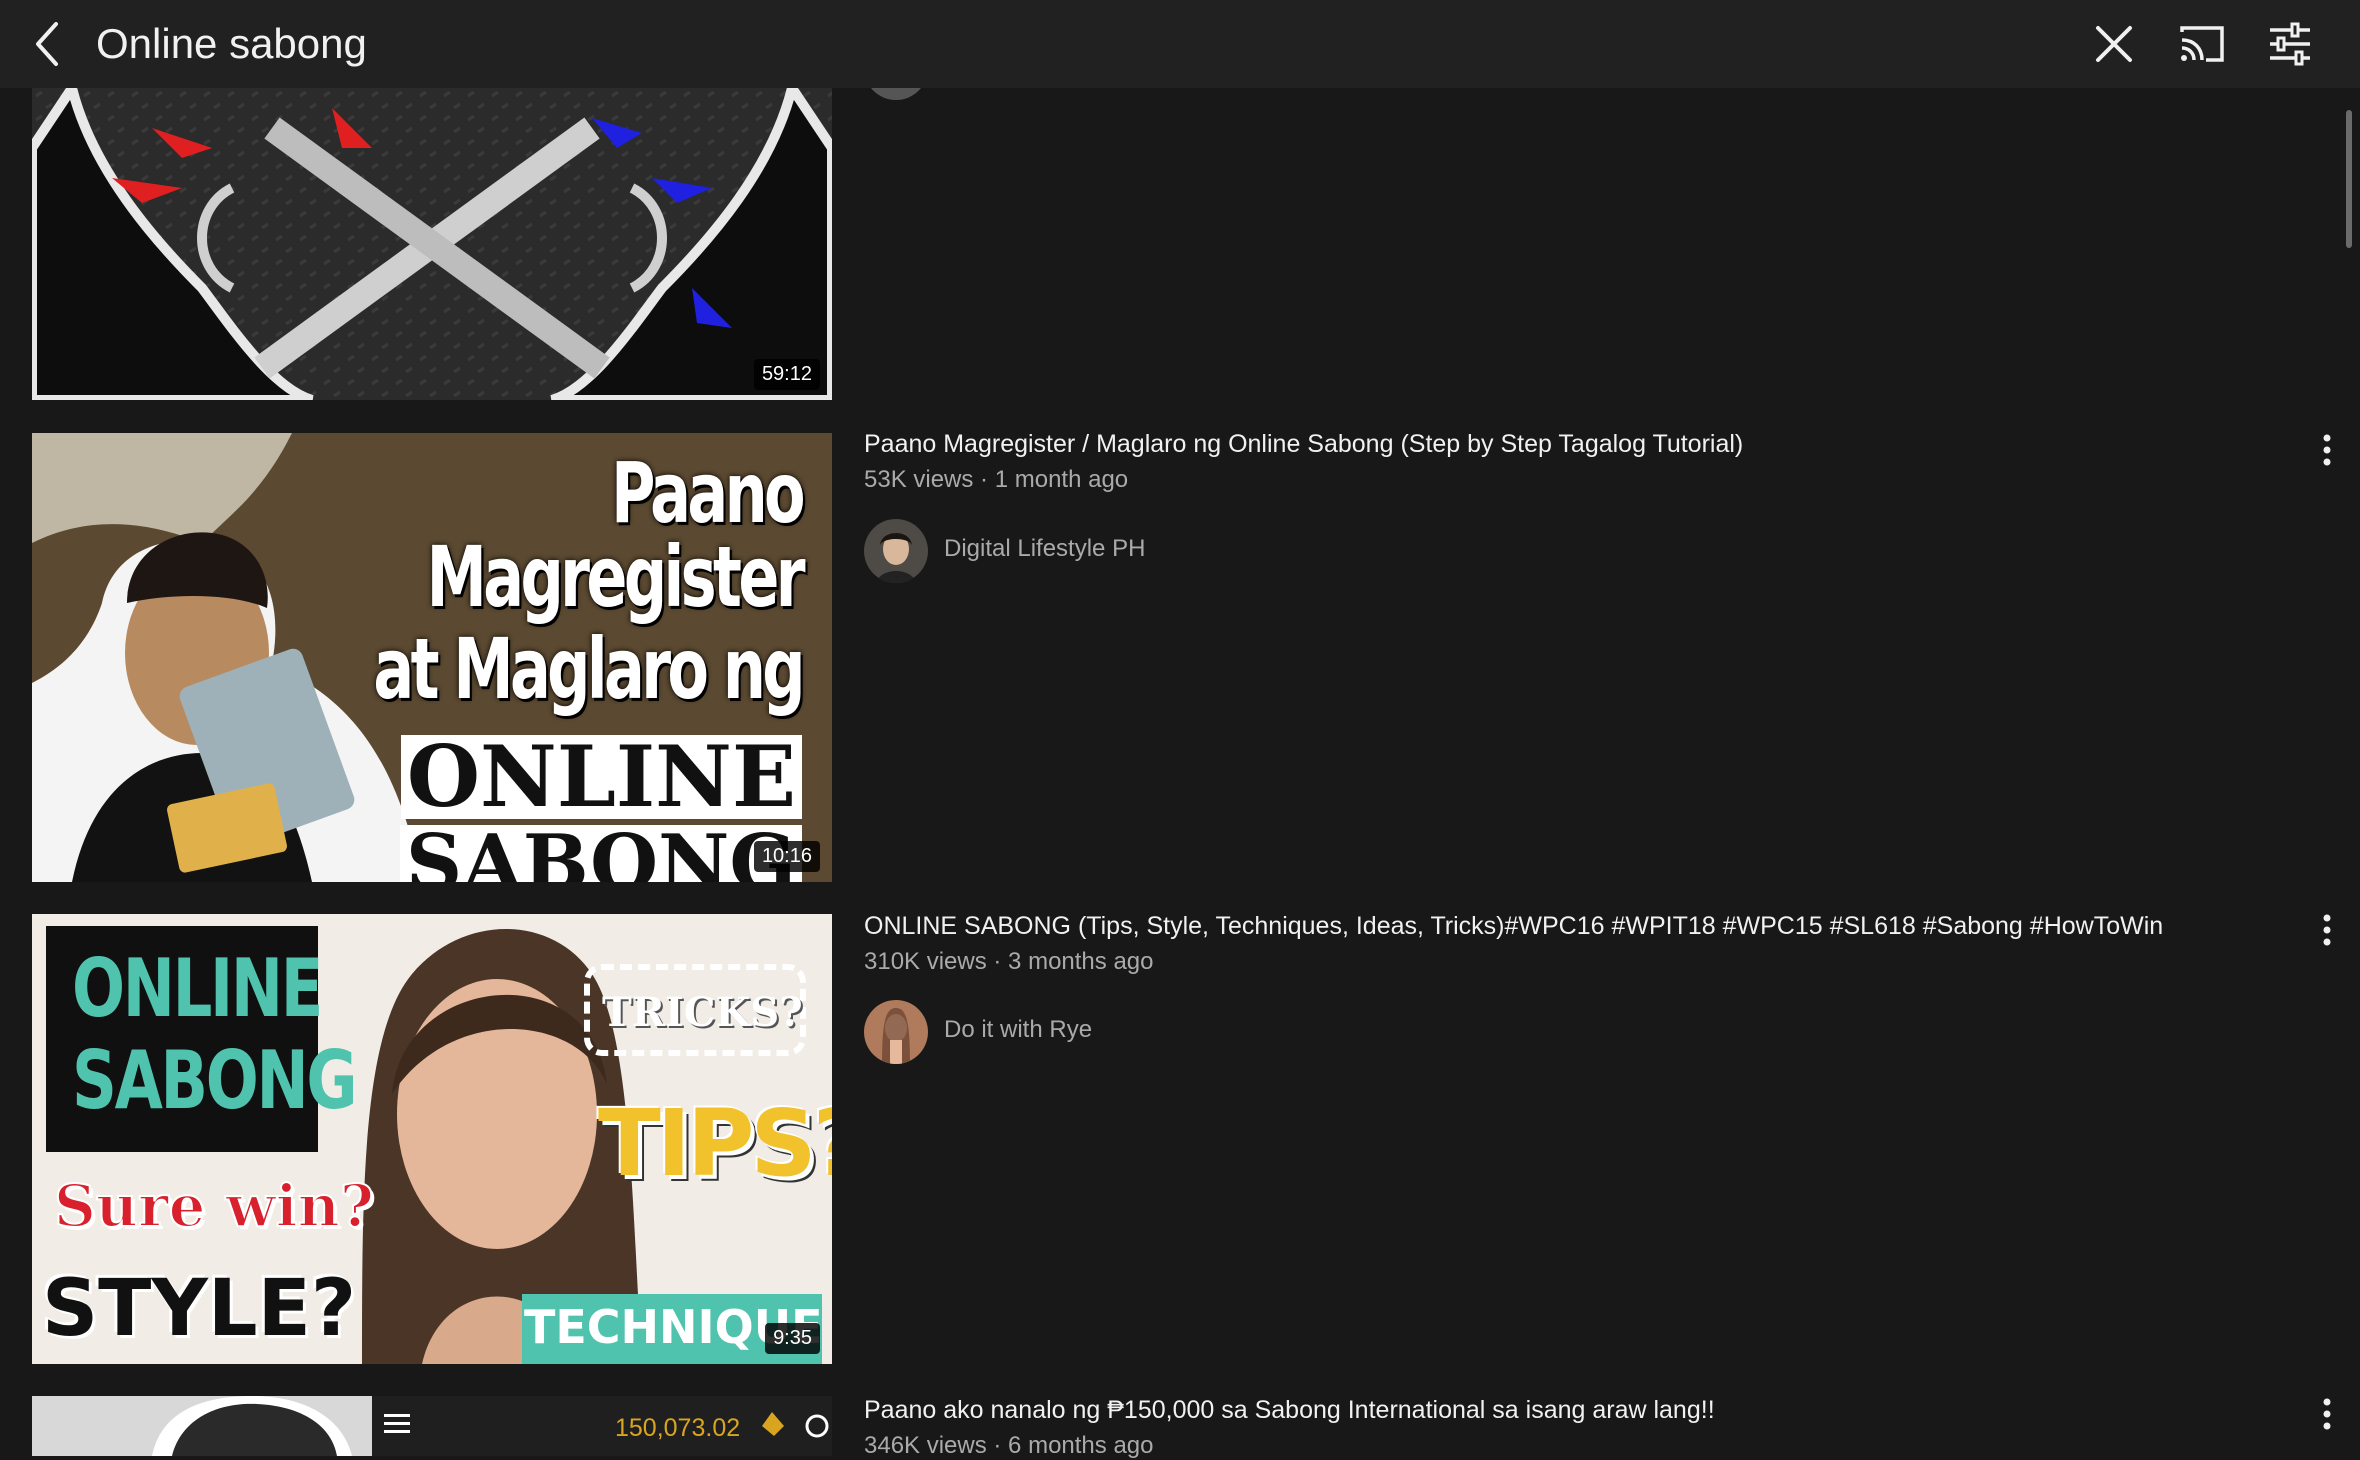 This screenshot has height=1460, width=2360. What do you see at coordinates (231, 44) in the screenshot?
I see `search-query: Online sabong` at bounding box center [231, 44].